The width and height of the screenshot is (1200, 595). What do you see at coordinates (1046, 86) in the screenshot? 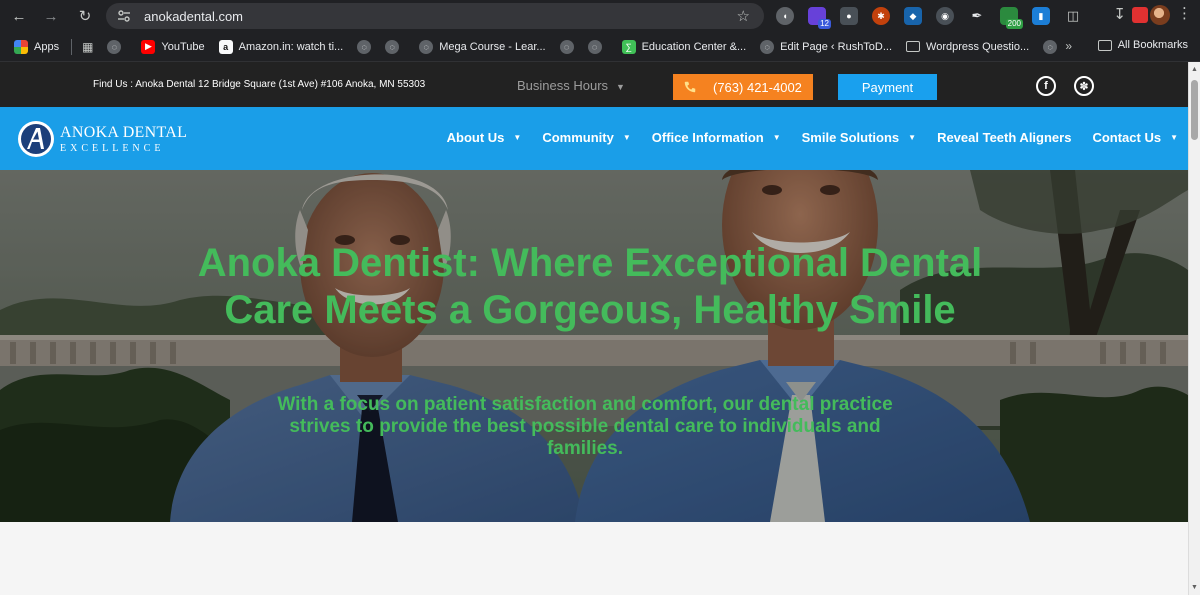
I see `facebook-icon: f` at bounding box center [1046, 86].